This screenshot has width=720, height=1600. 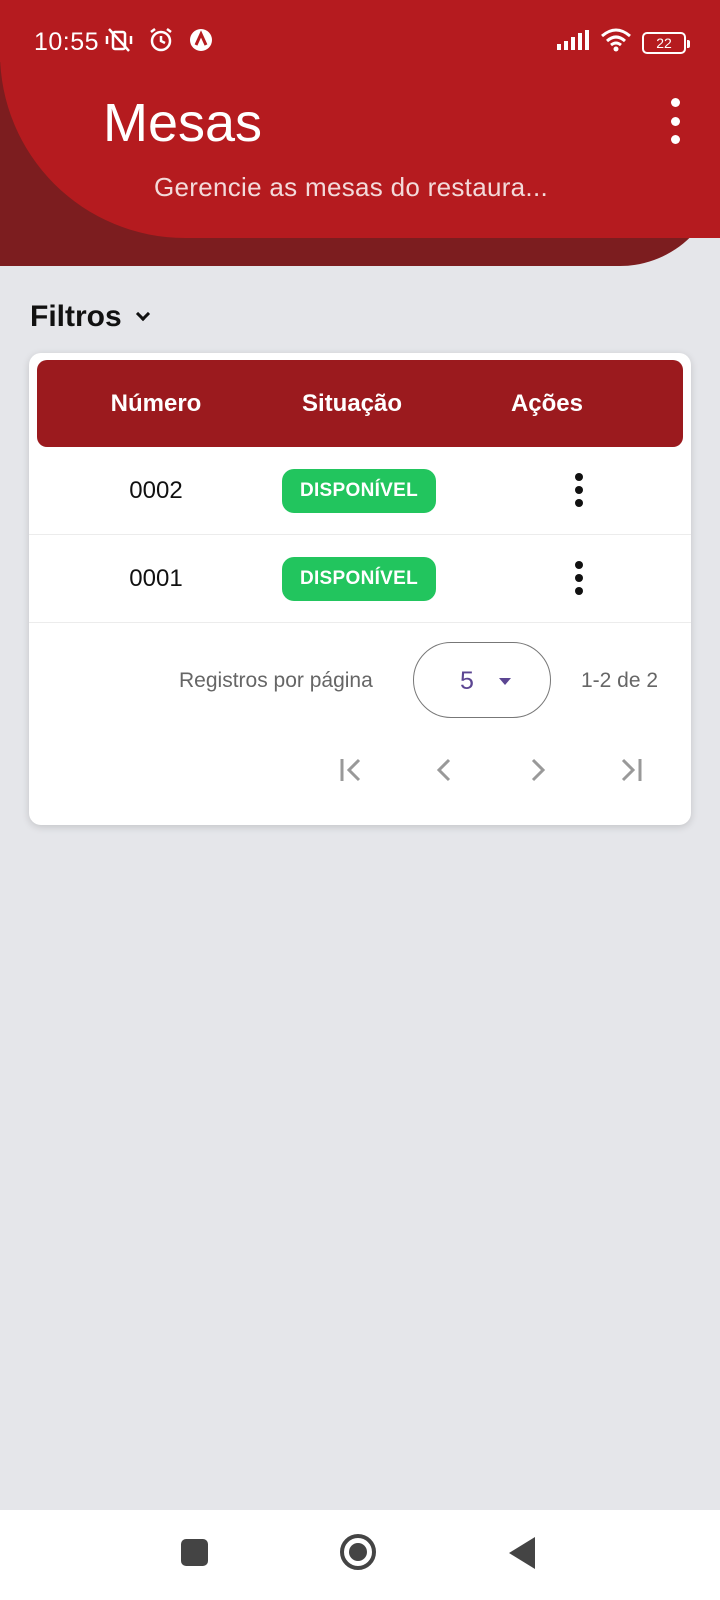 I want to click on alarm-icon, so click(x=161, y=42).